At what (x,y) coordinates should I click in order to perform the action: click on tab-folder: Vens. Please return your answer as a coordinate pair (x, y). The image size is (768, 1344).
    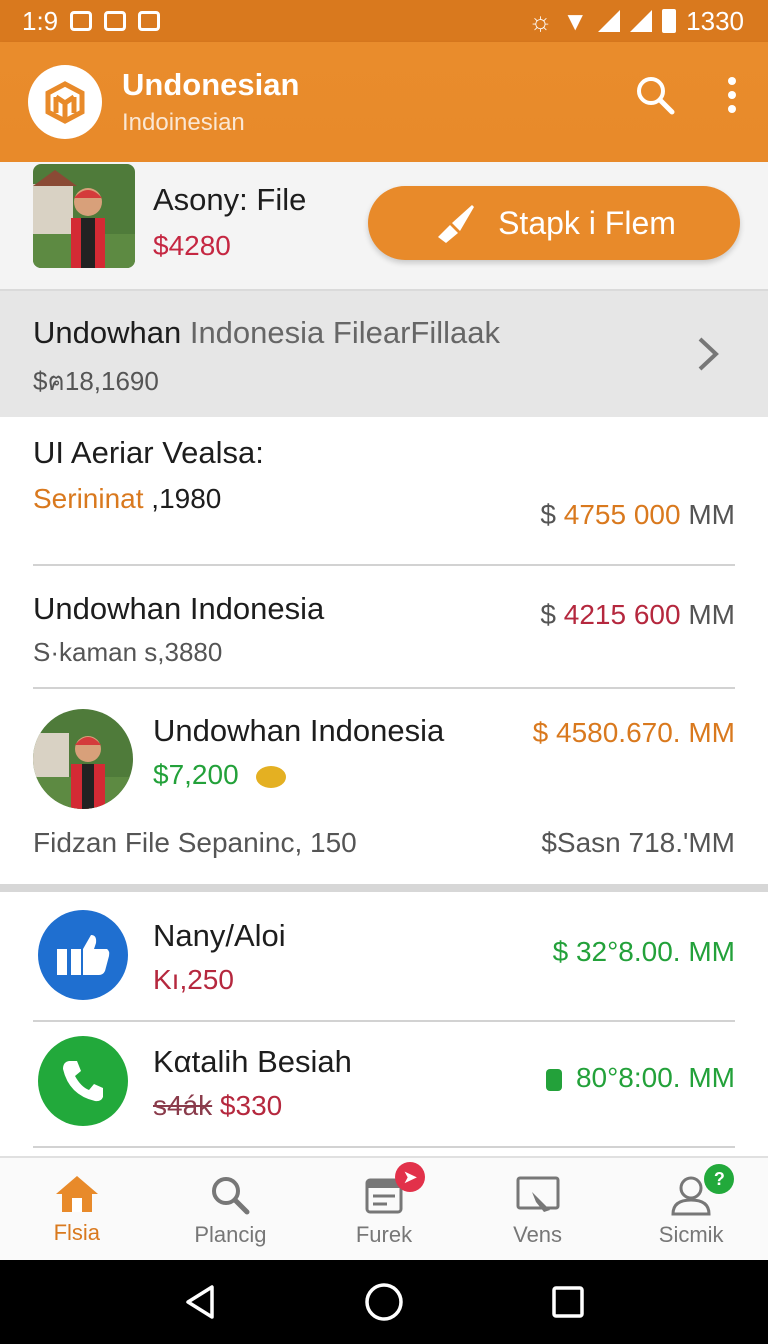
    Looking at the image, I should click on (538, 1209).